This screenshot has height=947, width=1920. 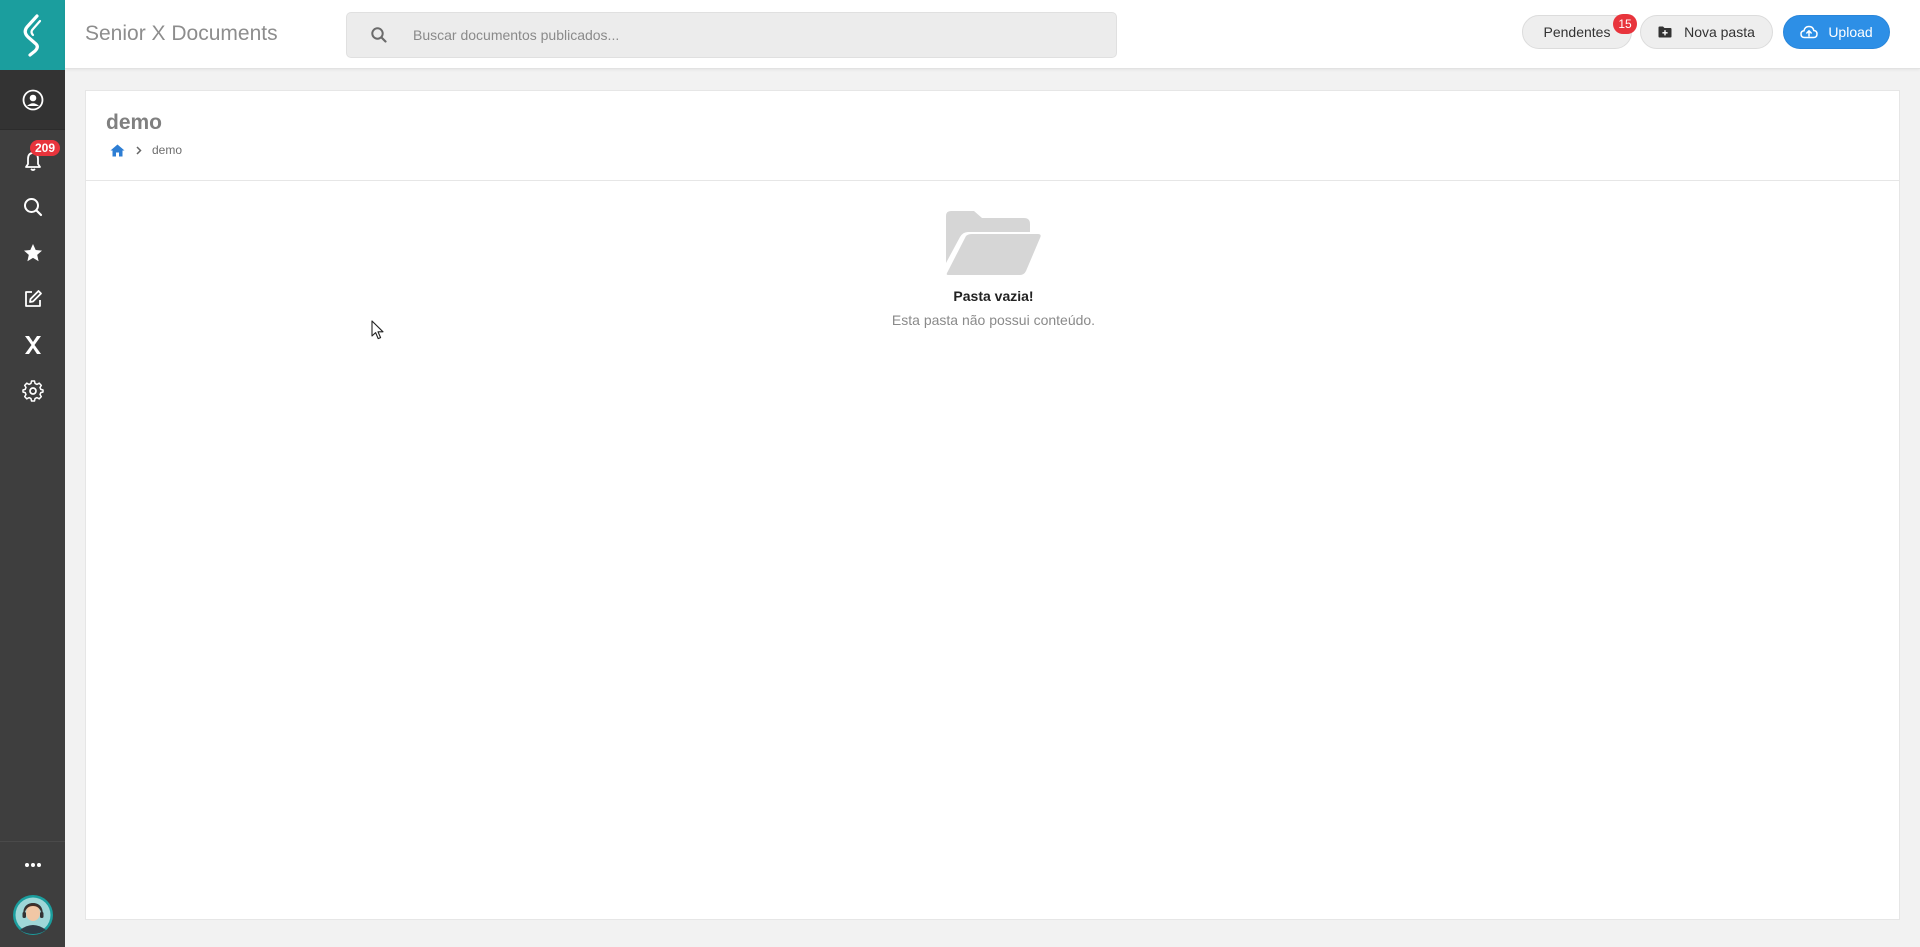 I want to click on x-logo-icon, so click(x=32, y=345).